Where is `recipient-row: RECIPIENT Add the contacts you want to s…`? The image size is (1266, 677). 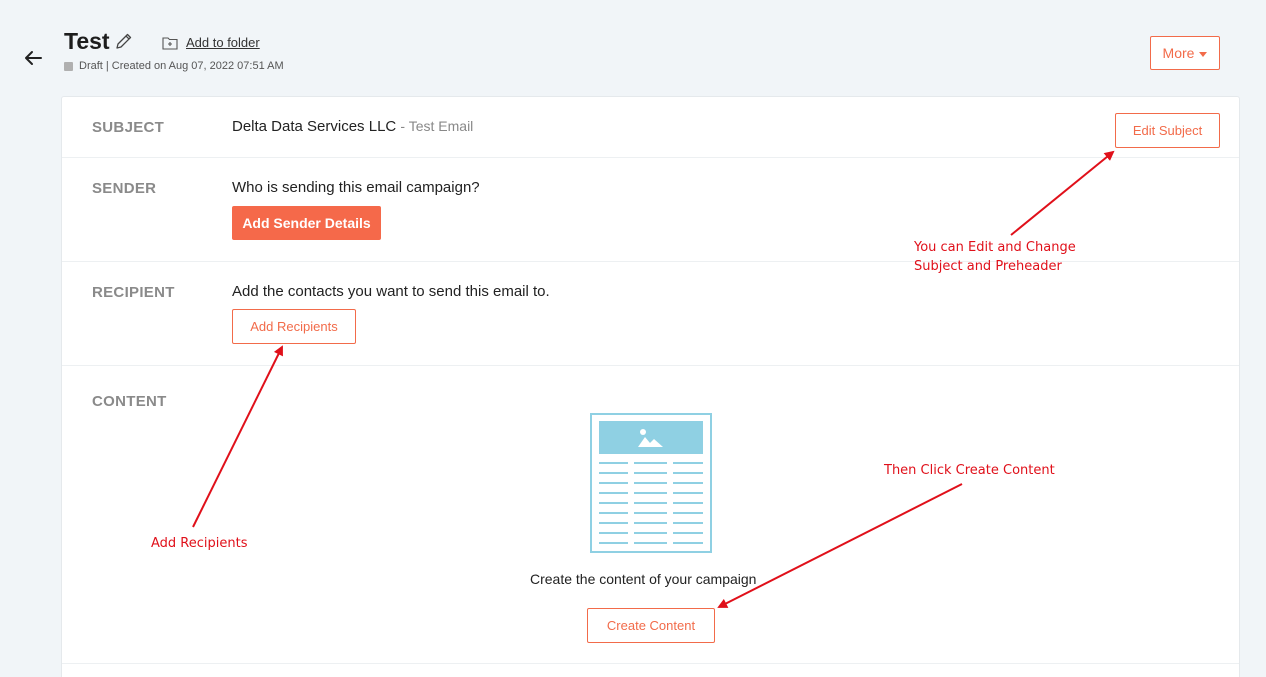 recipient-row: RECIPIENT Add the contacts you want to s… is located at coordinates (650, 314).